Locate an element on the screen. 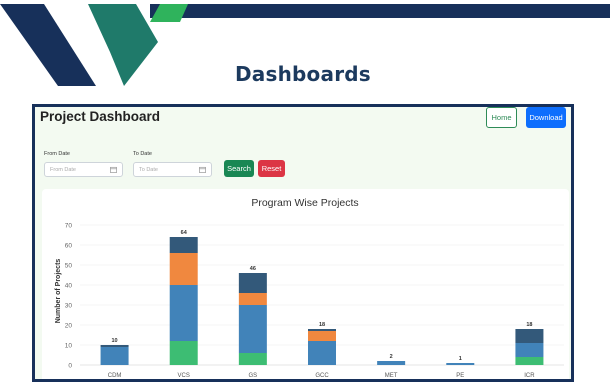 The image size is (610, 385). bar-total-label: 10 is located at coordinates (115, 341).